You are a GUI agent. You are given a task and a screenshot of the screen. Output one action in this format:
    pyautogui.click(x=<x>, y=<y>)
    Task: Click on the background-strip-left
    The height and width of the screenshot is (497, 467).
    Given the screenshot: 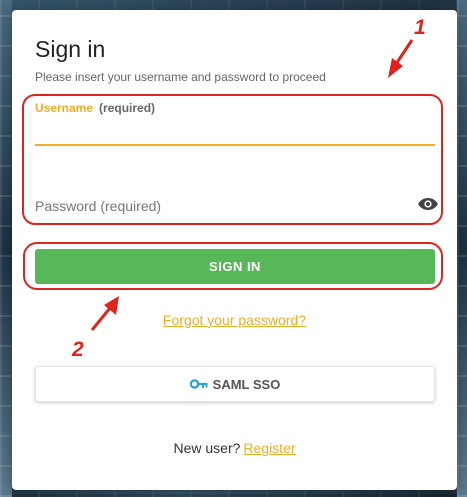 What is the action you would take?
    pyautogui.click(x=6, y=248)
    